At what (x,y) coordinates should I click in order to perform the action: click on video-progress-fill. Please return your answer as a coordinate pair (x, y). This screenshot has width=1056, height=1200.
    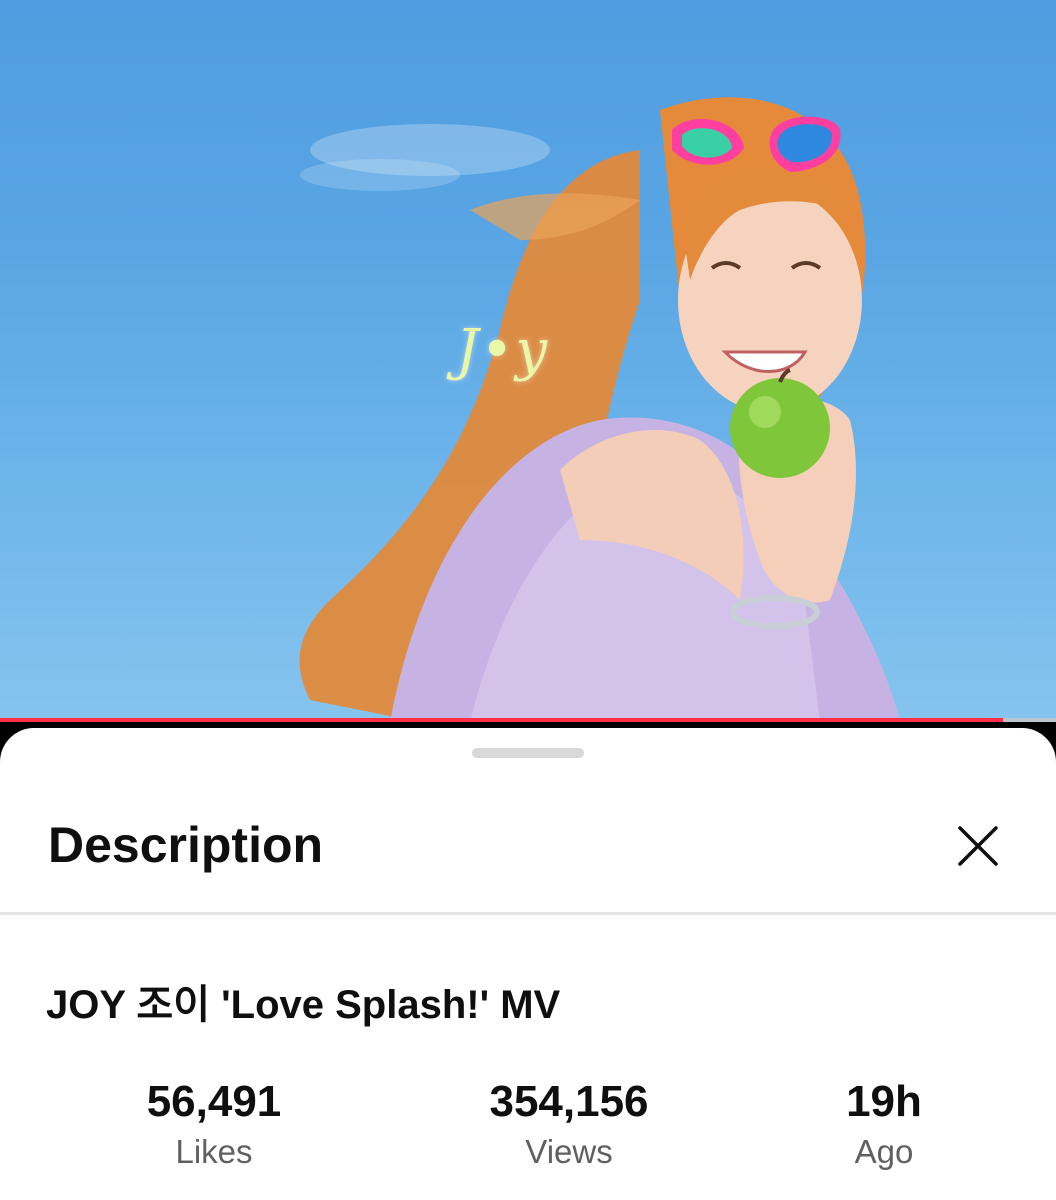
    Looking at the image, I should click on (502, 720).